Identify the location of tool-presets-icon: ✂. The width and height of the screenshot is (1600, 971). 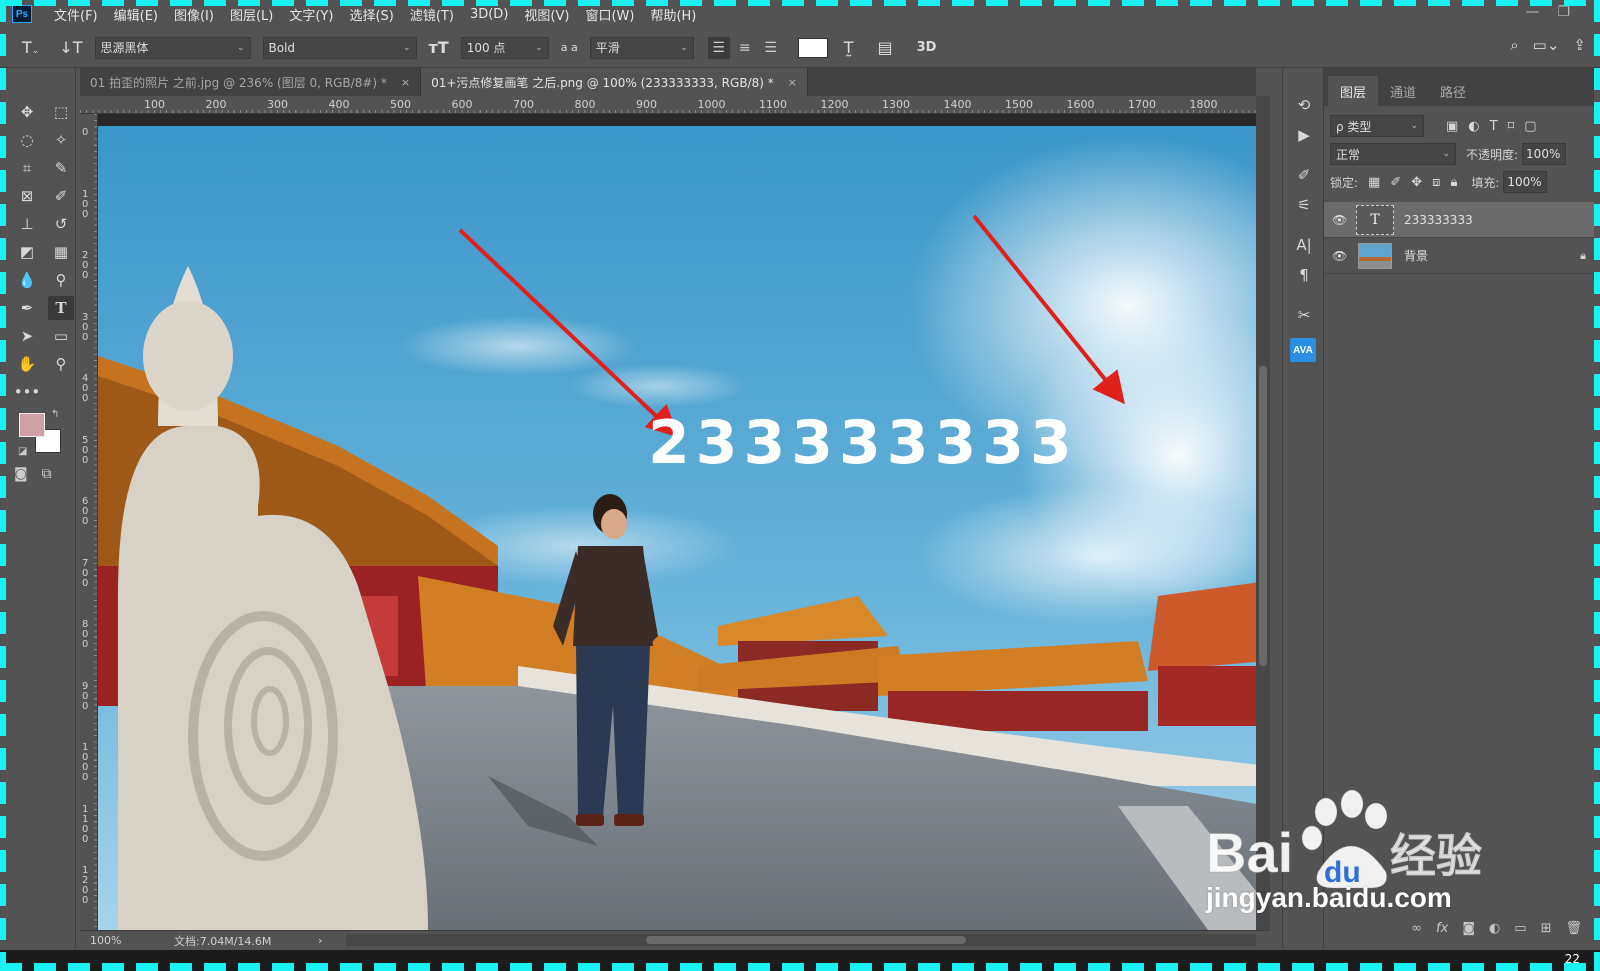
(1304, 315).